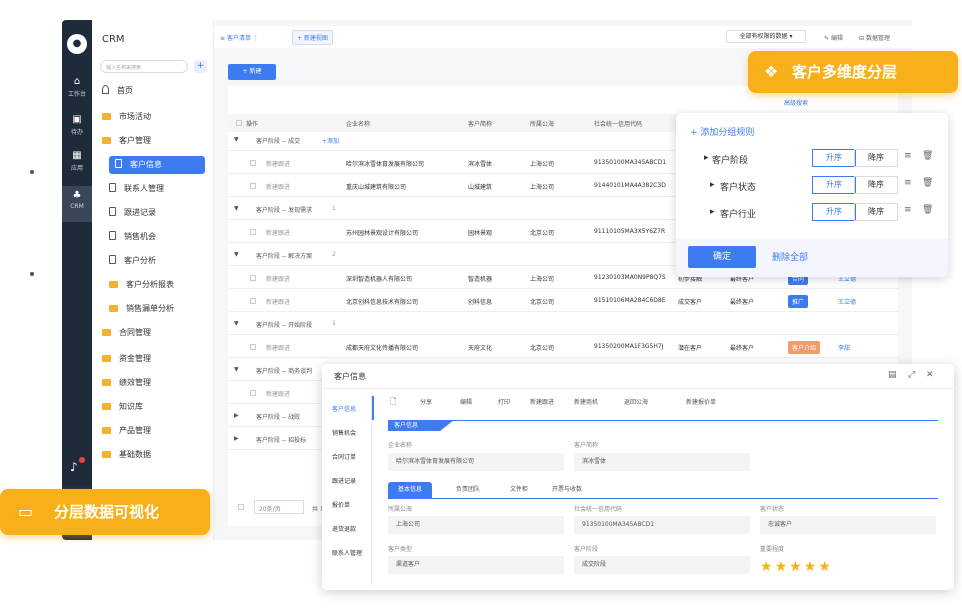 The width and height of the screenshot is (962, 615). Describe the element at coordinates (132, 261) in the screenshot. I see `sidebar-item: 客户分析` at that location.